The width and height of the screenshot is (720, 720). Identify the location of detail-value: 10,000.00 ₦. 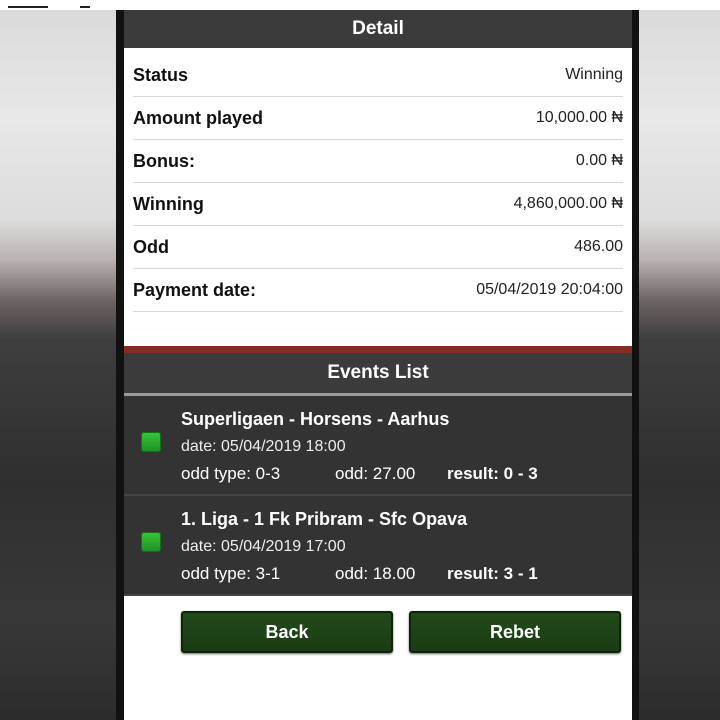
(579, 117).